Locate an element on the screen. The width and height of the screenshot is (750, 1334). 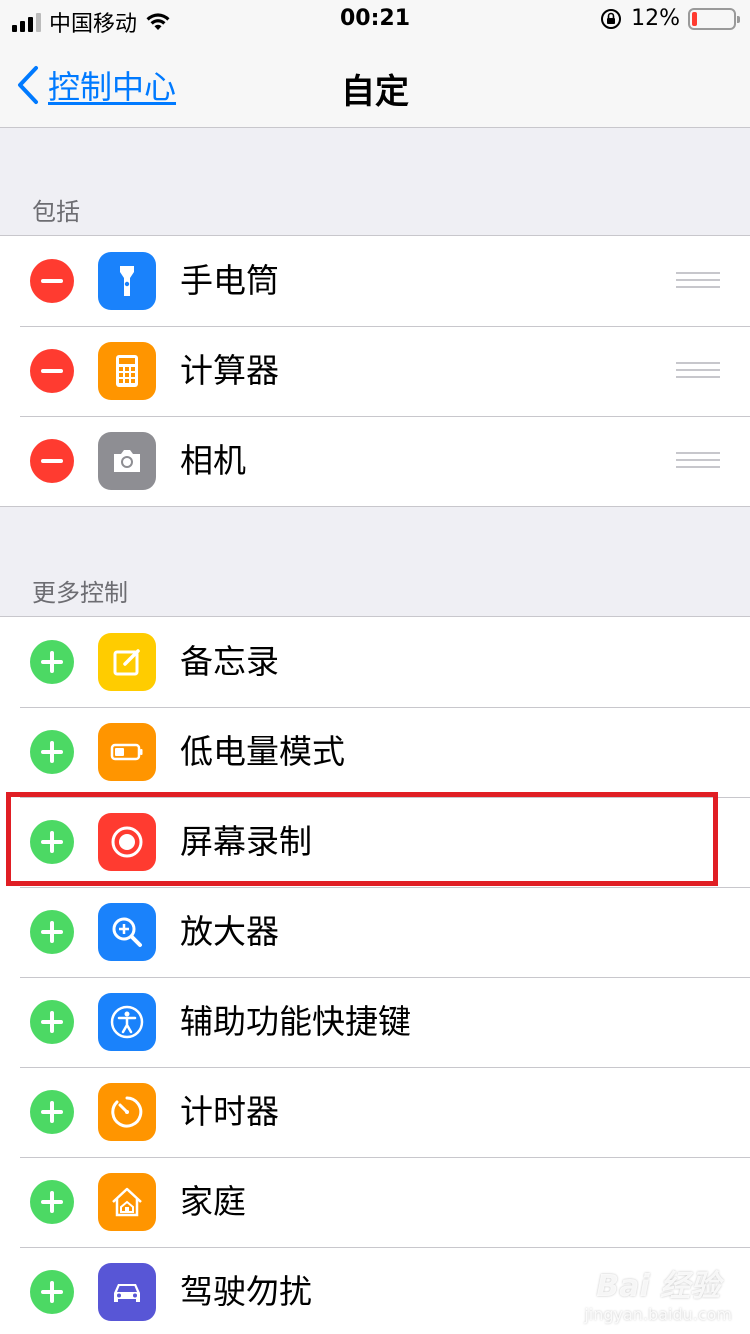
watermark: Bai 经验 jingyan.baidu.com is located at coordinates (658, 1292).